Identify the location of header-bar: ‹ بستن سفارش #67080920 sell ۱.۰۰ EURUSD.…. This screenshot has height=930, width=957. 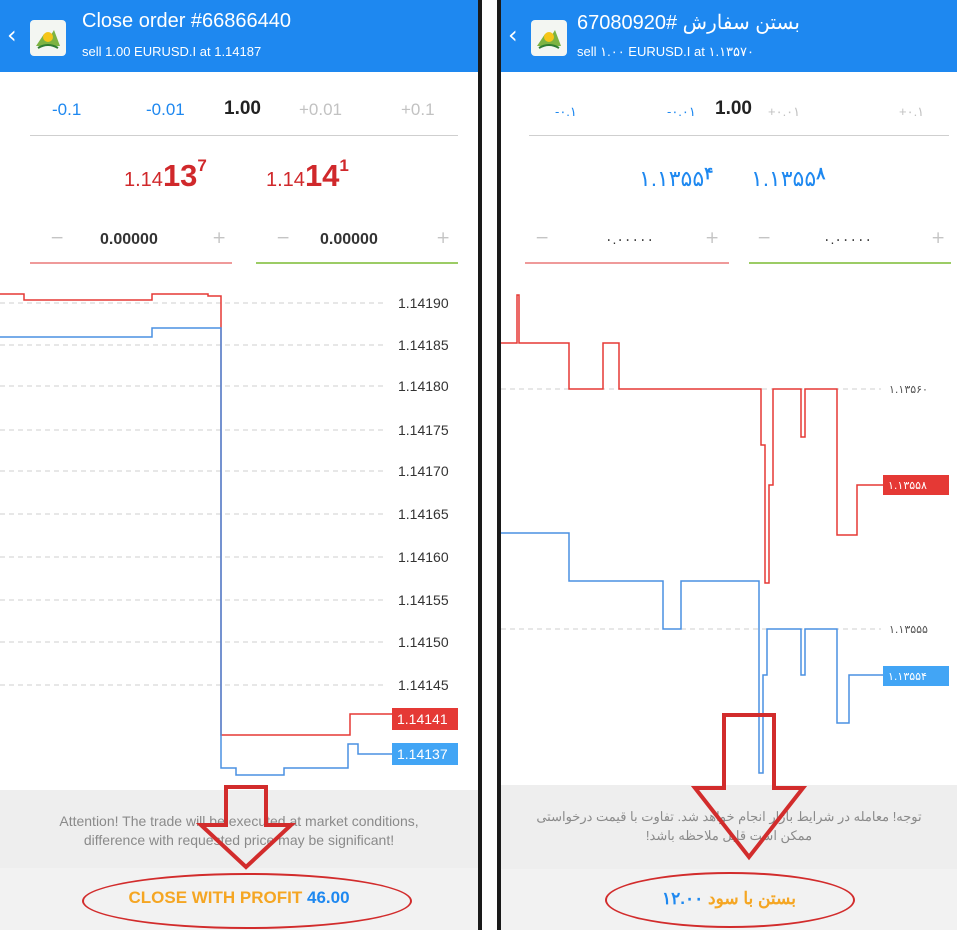
(729, 36).